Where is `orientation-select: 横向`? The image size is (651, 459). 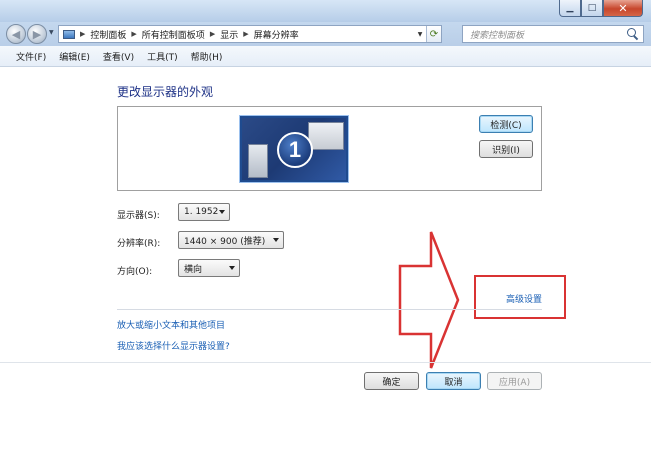
orientation-select: 横向 is located at coordinates (209, 268).